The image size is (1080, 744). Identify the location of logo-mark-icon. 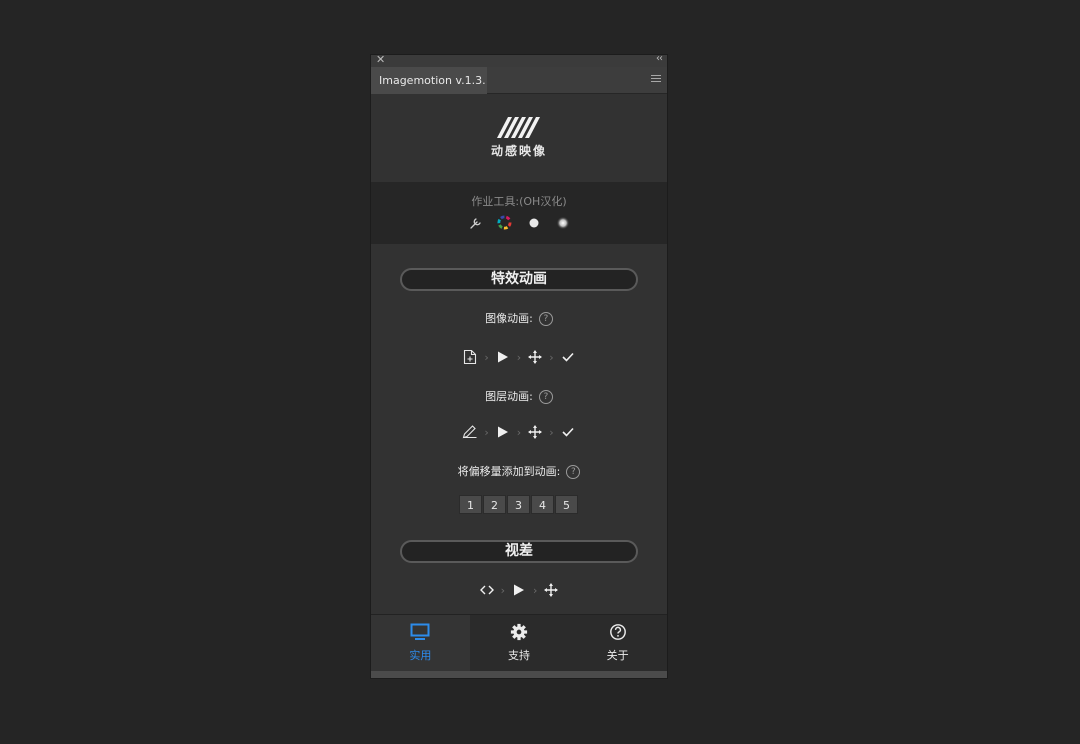
(518, 127).